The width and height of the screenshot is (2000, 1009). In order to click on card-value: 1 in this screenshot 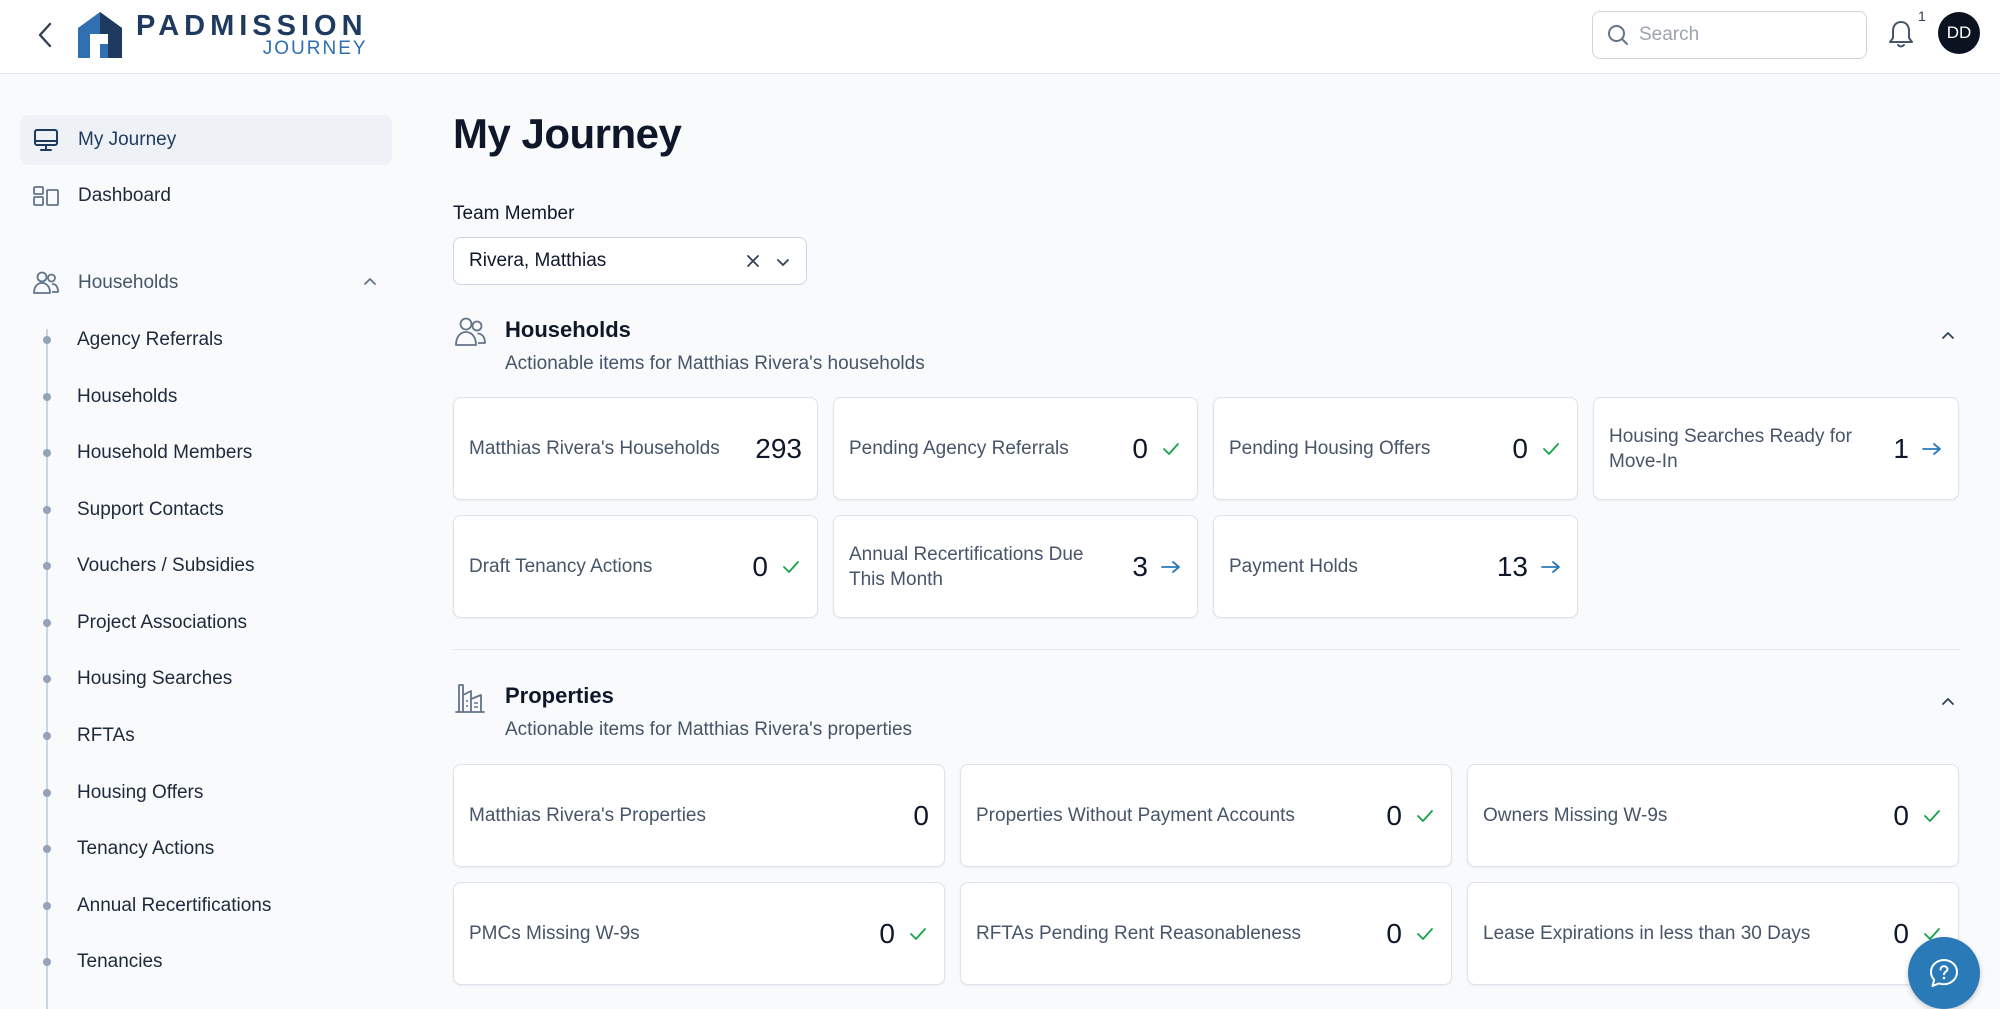, I will do `click(1901, 448)`.